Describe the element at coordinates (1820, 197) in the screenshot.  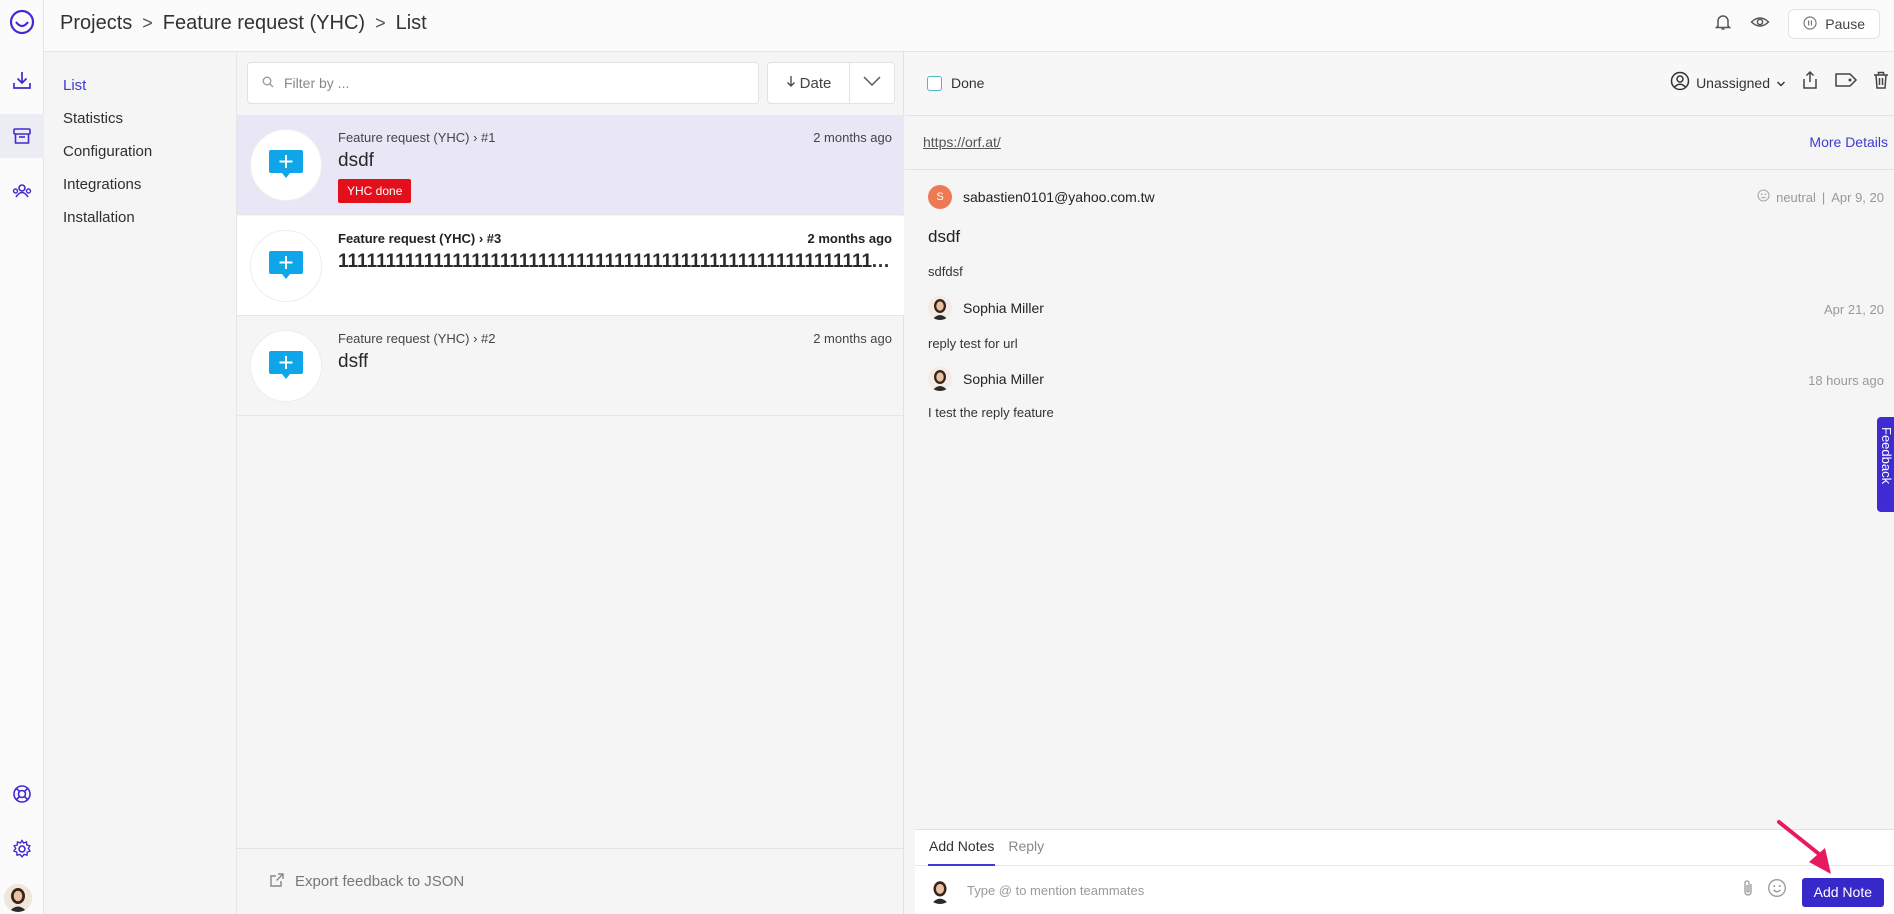
I see `message-meta: neutral | Apr 9, 20` at that location.